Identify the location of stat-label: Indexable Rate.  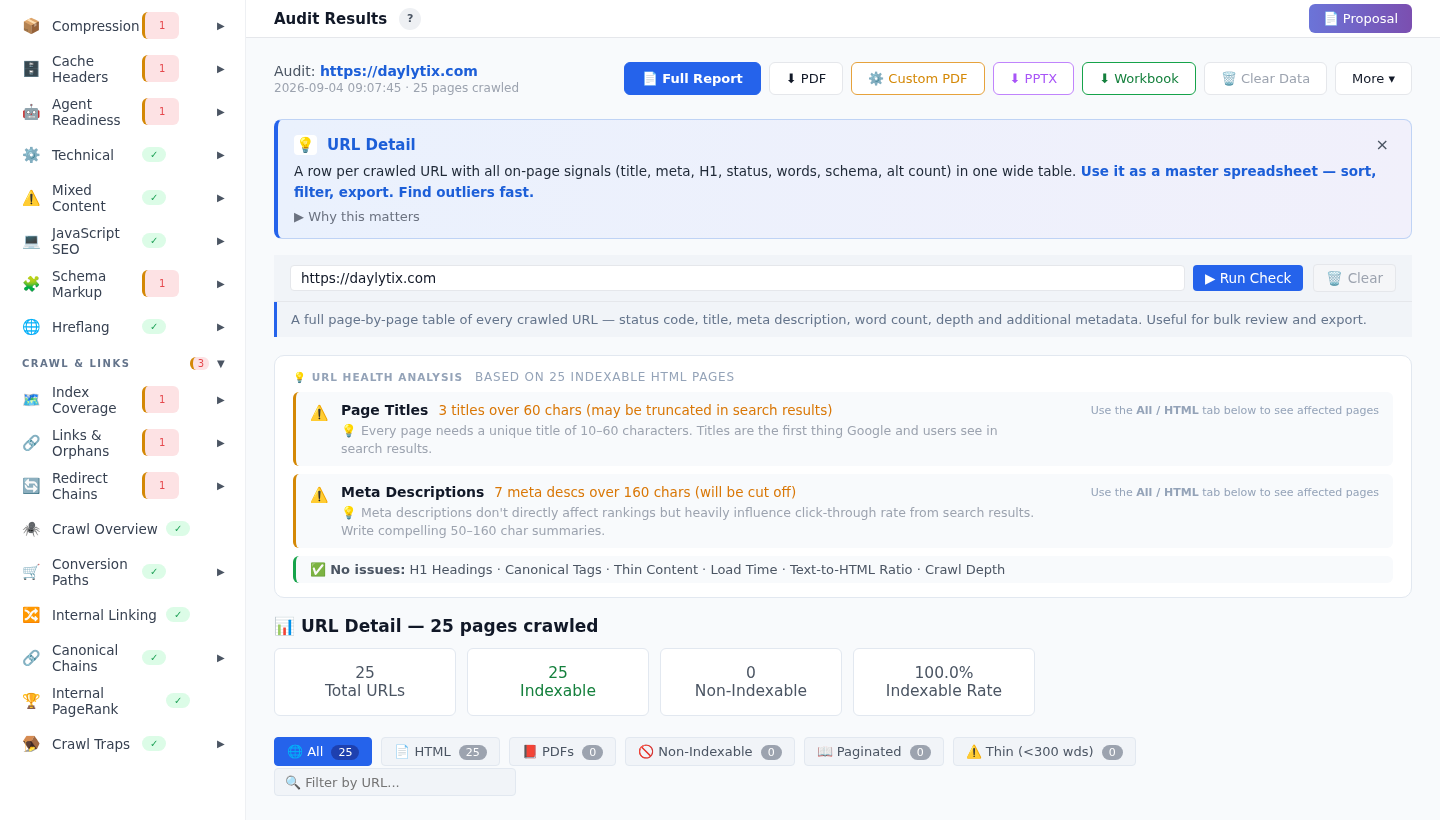
(944, 691).